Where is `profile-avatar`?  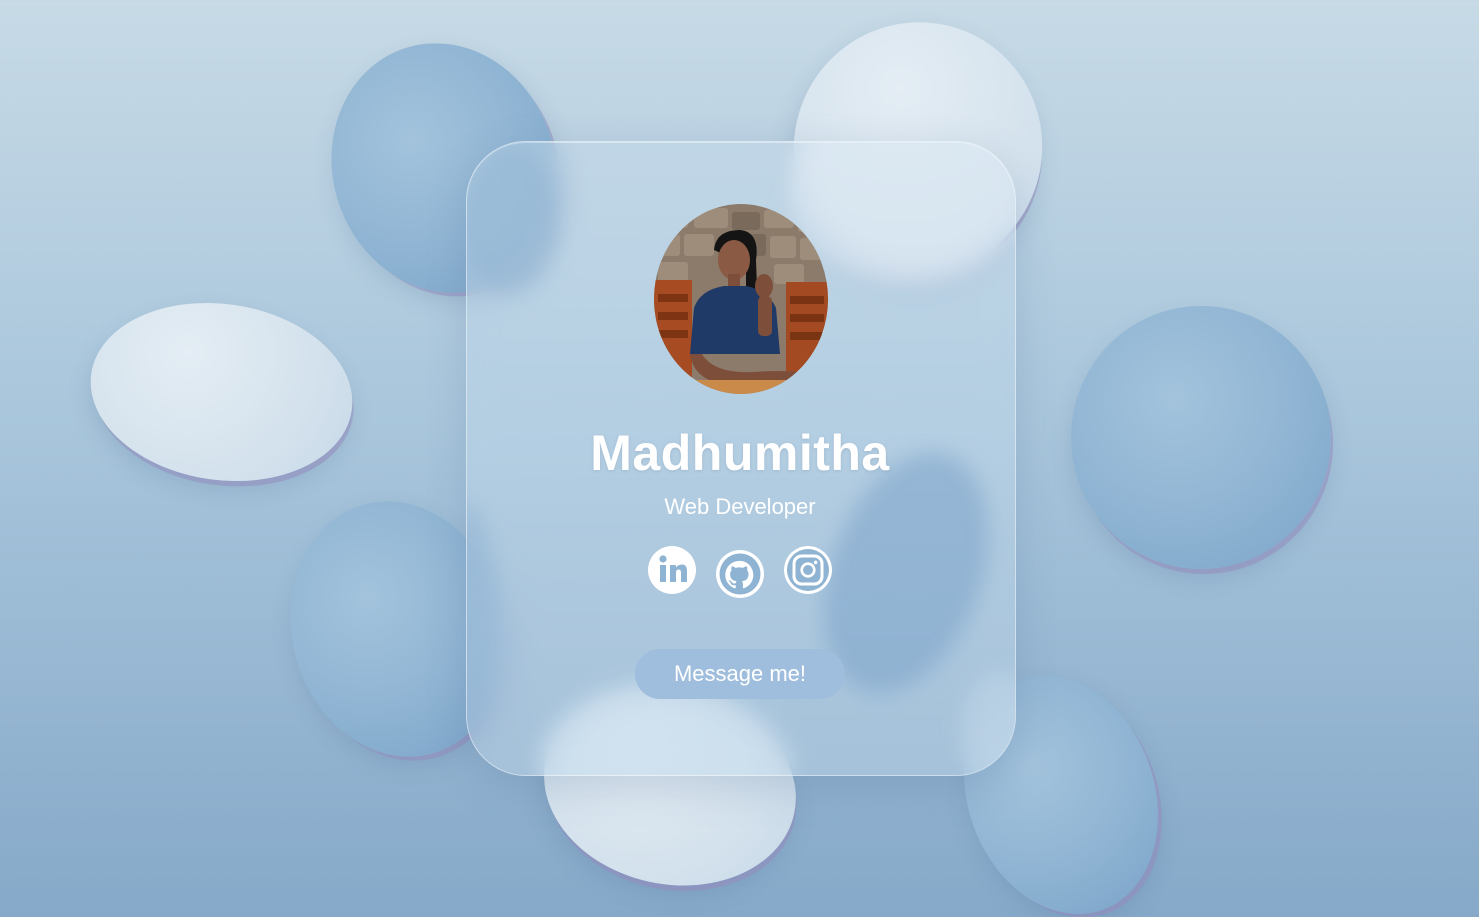
profile-avatar is located at coordinates (741, 299).